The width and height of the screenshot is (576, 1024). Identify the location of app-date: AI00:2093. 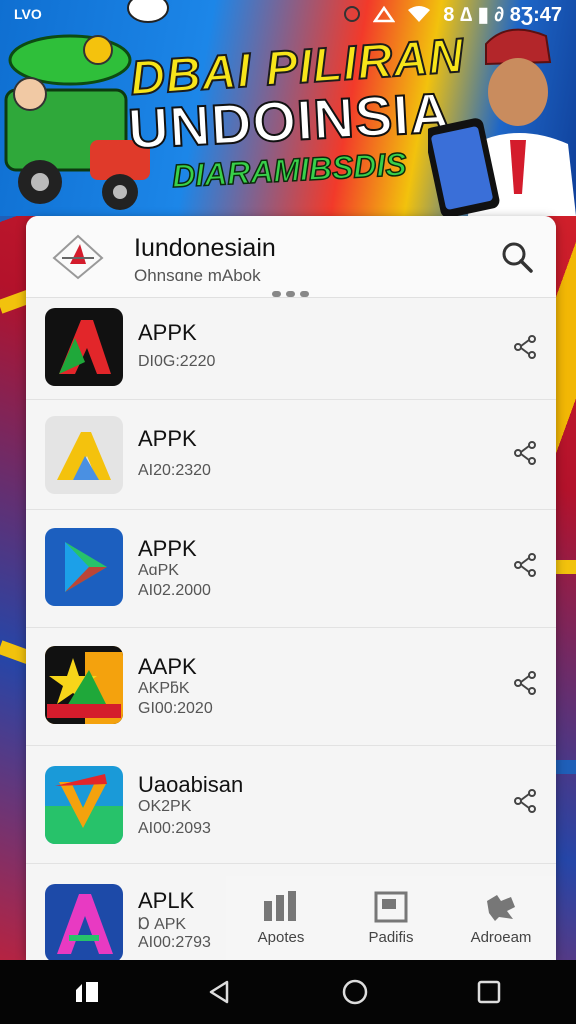
(174, 828).